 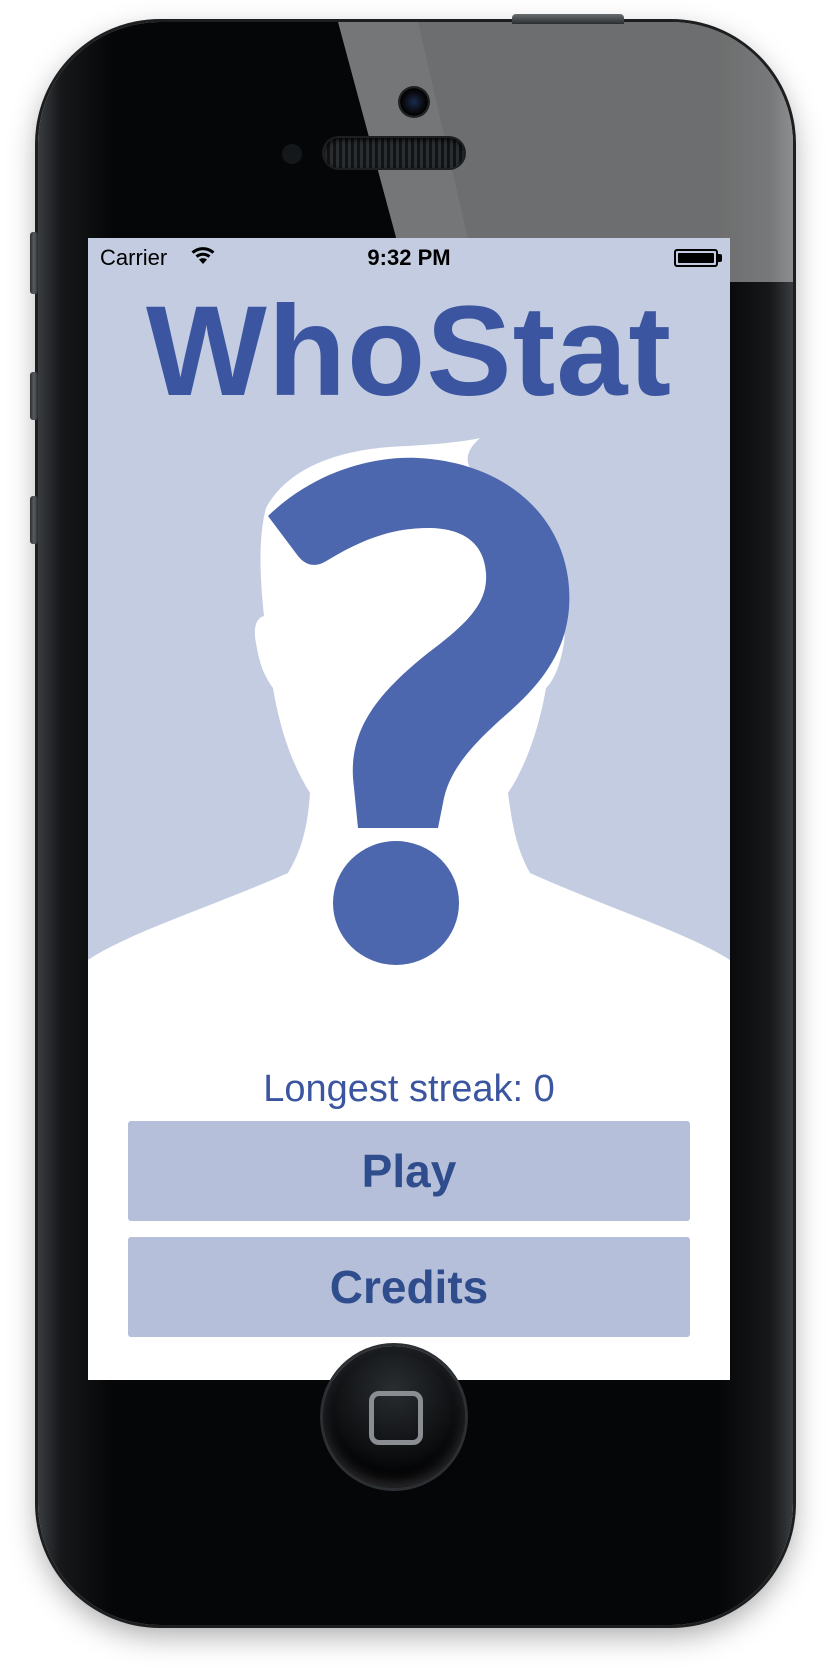 What do you see at coordinates (409, 1287) in the screenshot?
I see `credits-button: Credits` at bounding box center [409, 1287].